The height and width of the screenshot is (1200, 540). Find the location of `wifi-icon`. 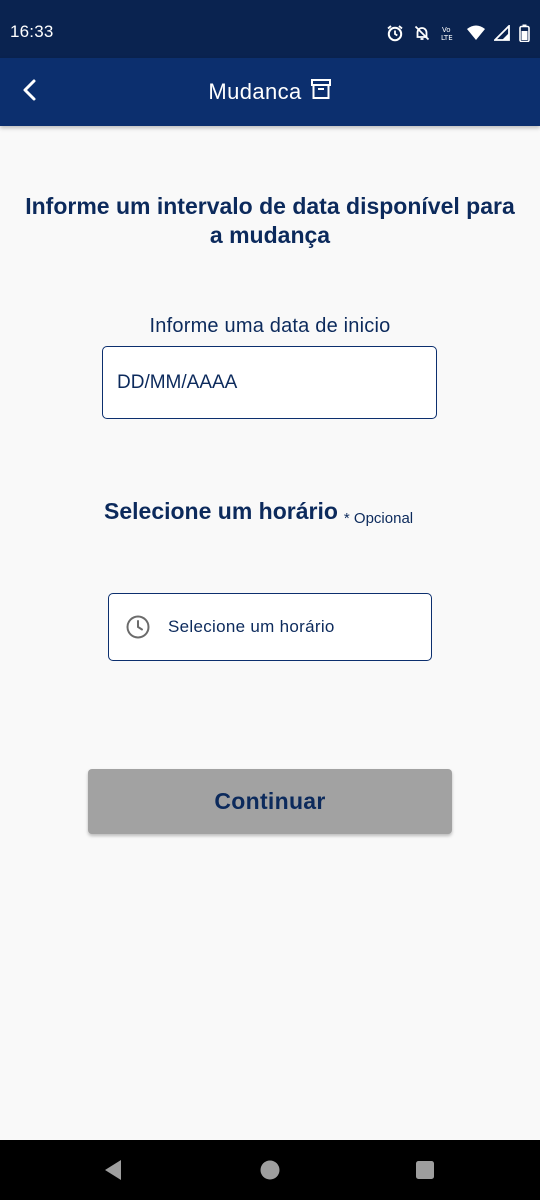

wifi-icon is located at coordinates (476, 33).